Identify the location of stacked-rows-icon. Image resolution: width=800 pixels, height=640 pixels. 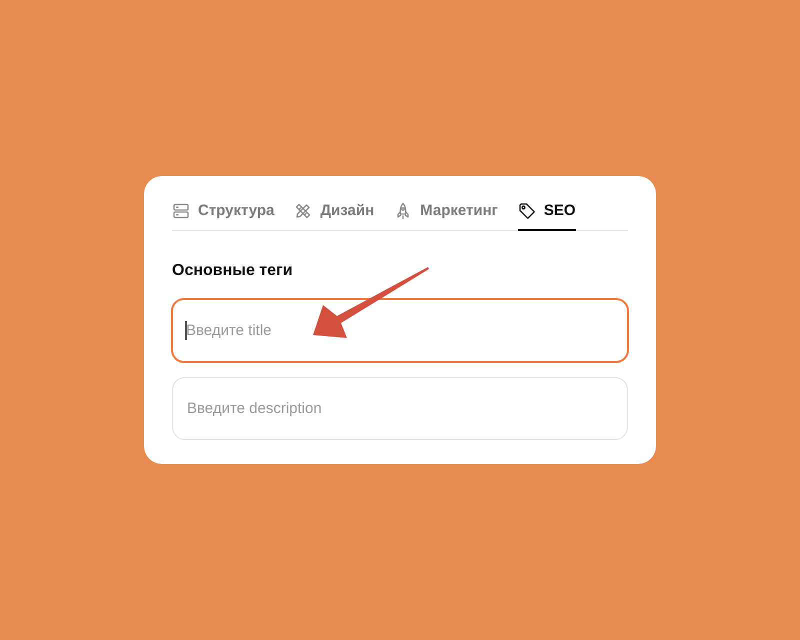
(181, 211).